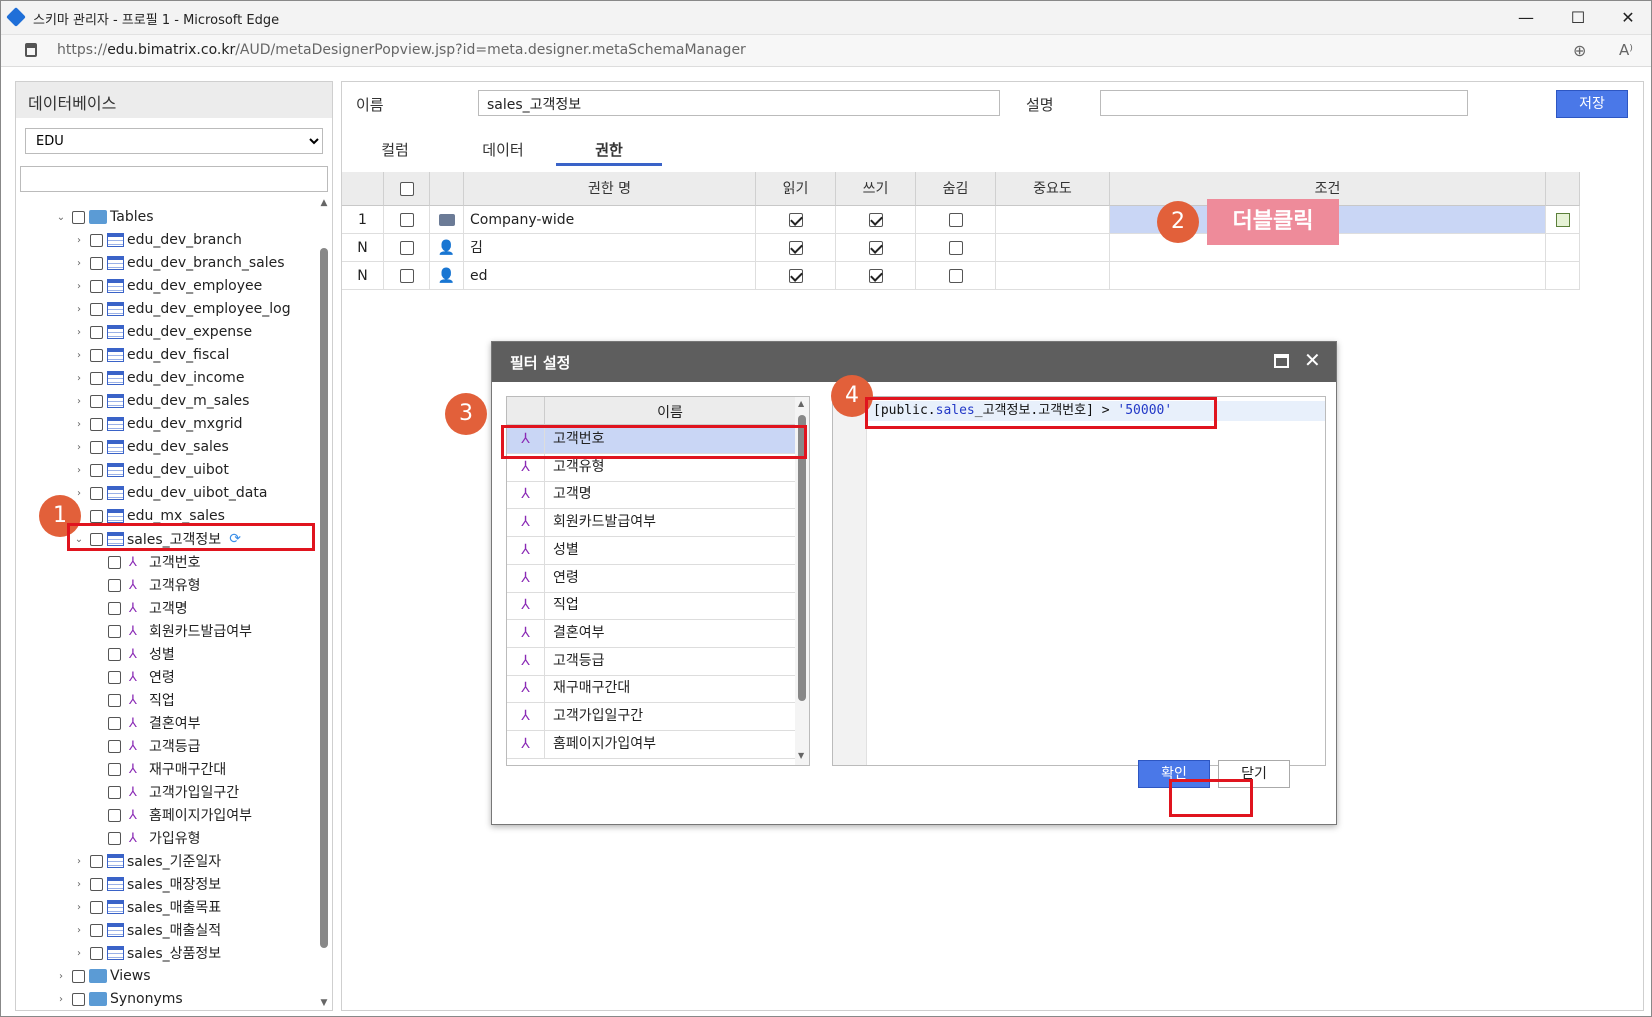 The height and width of the screenshot is (1017, 1652). Describe the element at coordinates (1281, 361) in the screenshot. I see `maximize-dialog-icon` at that location.